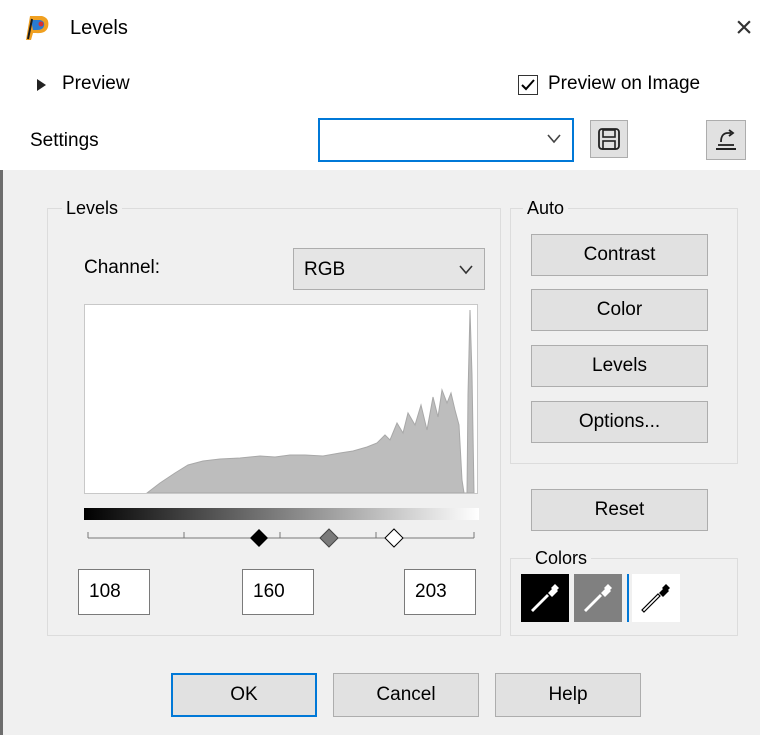  Describe the element at coordinates (37, 28) in the screenshot. I see `app-logo-icon` at that location.